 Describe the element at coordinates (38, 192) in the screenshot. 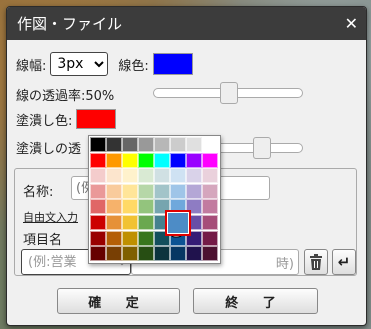

I see `name-label: 名称:` at that location.